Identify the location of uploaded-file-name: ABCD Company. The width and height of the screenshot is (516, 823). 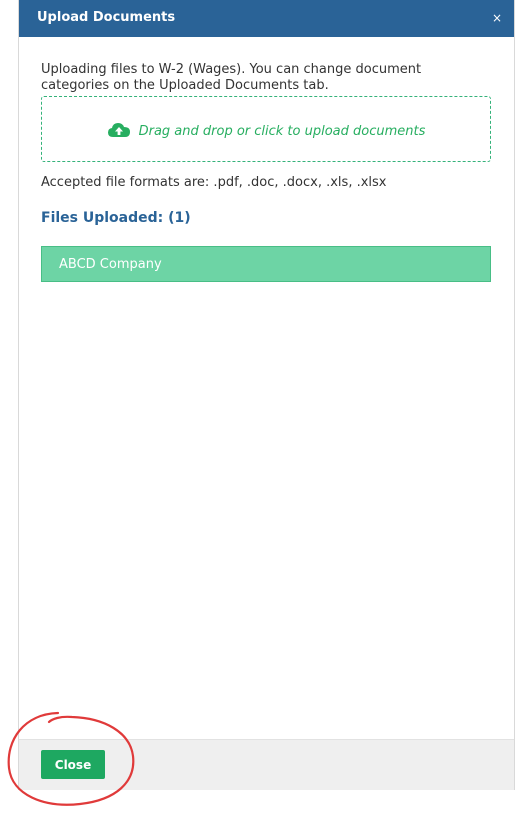
(110, 264).